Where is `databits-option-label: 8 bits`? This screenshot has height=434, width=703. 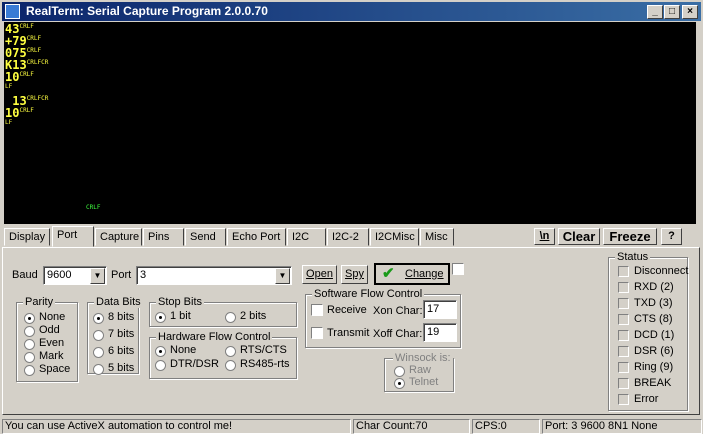
databits-option-label: 8 bits is located at coordinates (121, 317).